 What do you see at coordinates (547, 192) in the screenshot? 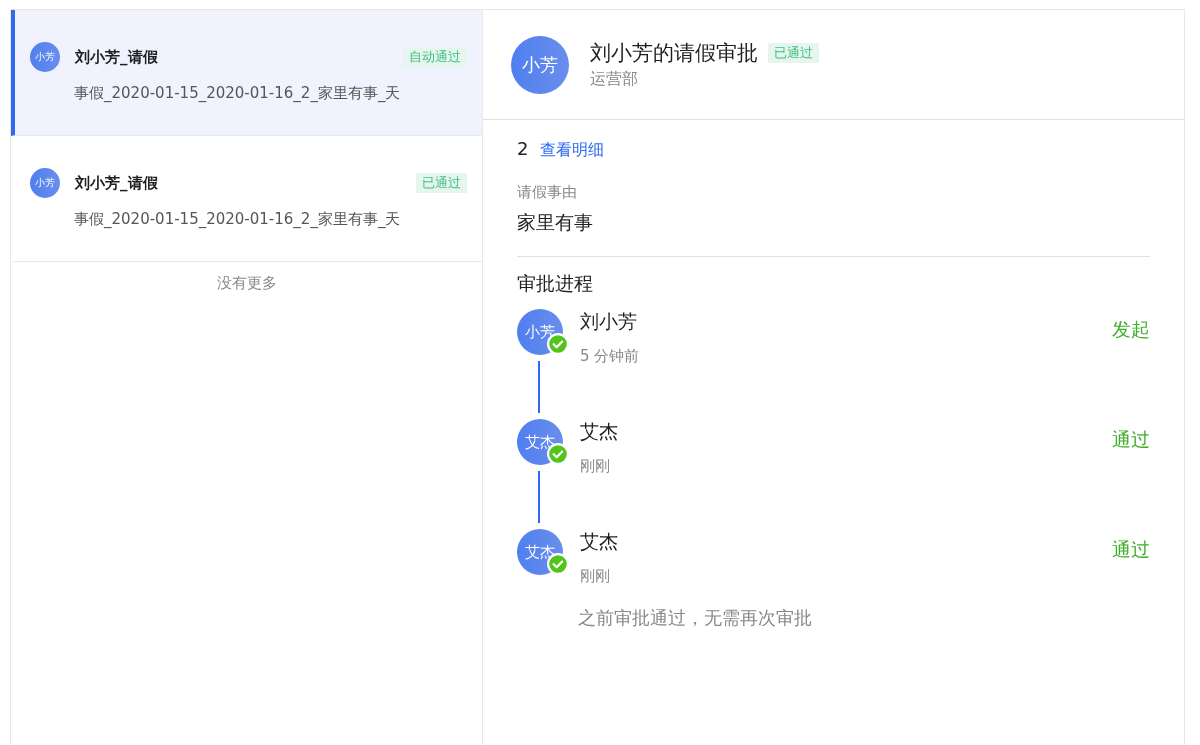
I see `field-label: 请假事由` at bounding box center [547, 192].